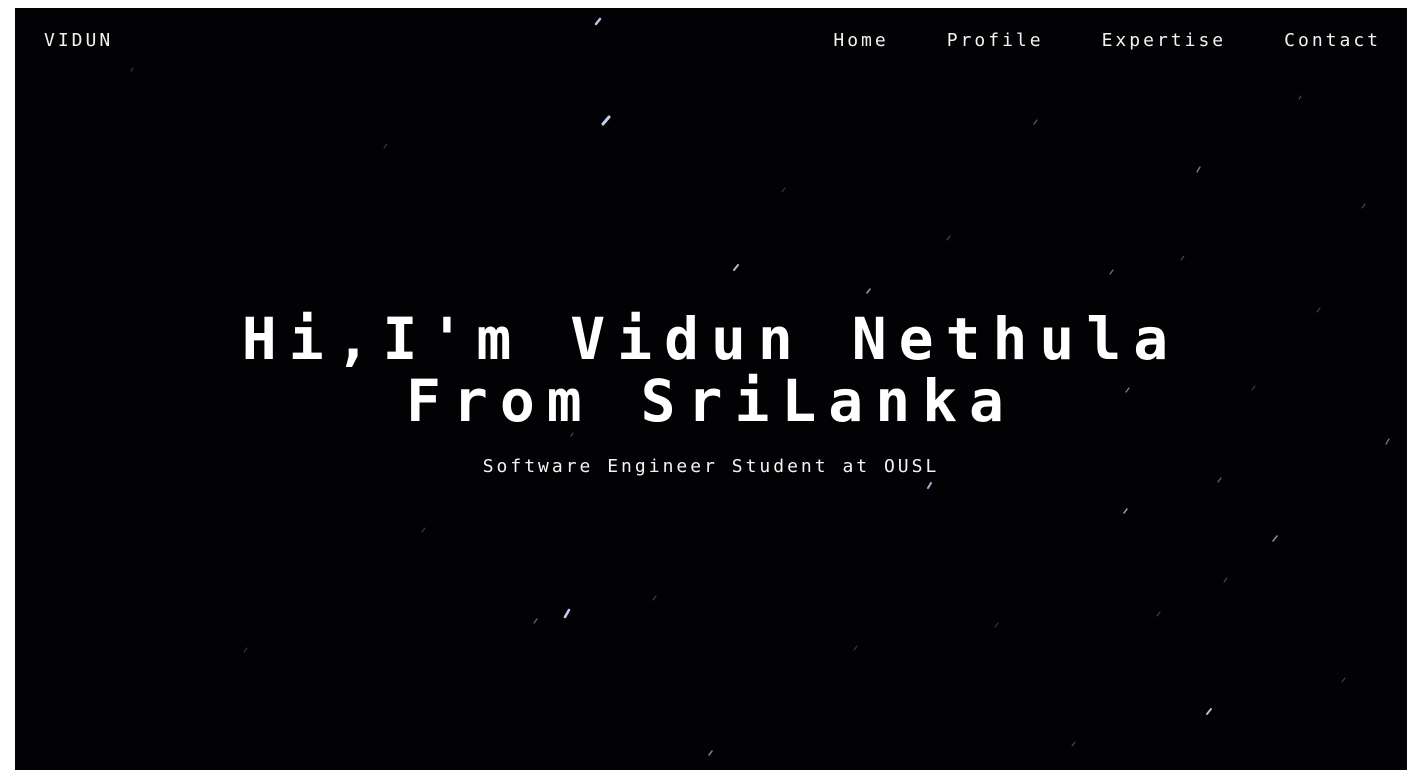 Image resolution: width=1421 pixels, height=778 pixels. What do you see at coordinates (860, 40) in the screenshot?
I see `nav-link-home: Home` at bounding box center [860, 40].